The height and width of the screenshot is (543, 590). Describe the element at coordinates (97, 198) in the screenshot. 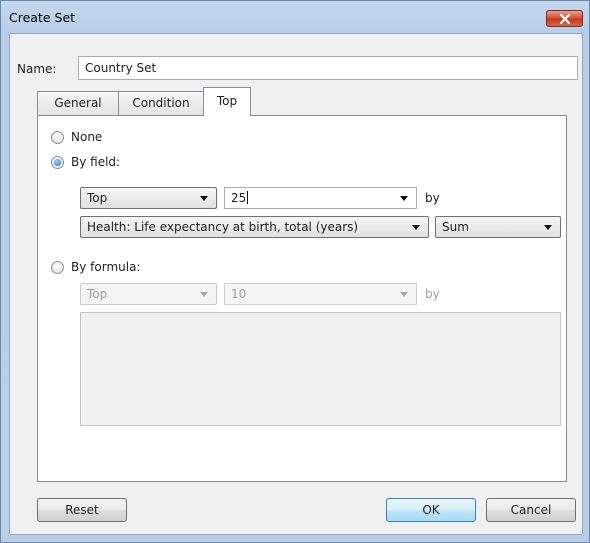

I see `by-field-direction-value: Top` at that location.